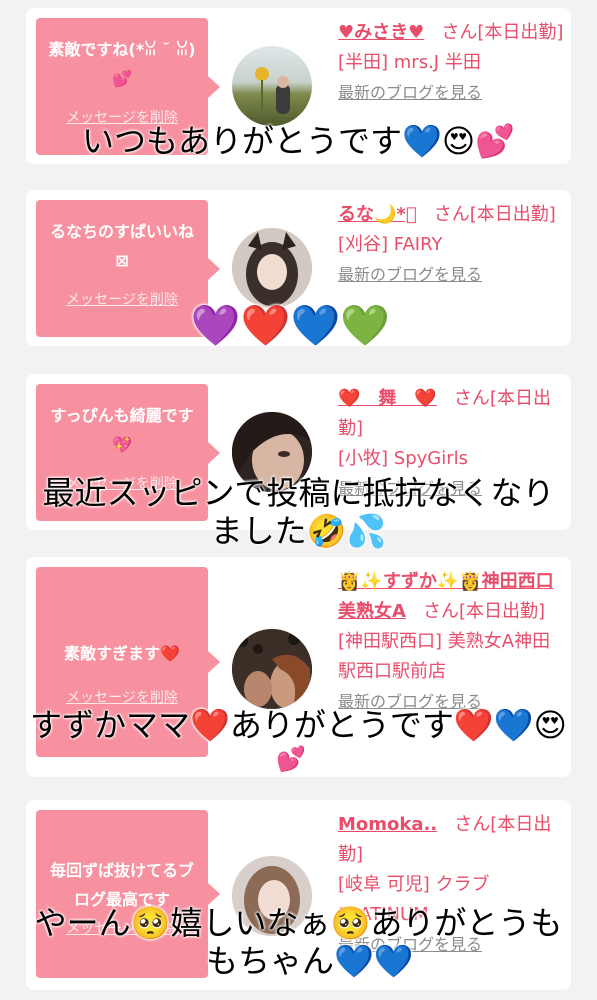 This screenshot has width=597, height=1000. Describe the element at coordinates (290, 326) in the screenshot. I see `overlay-caption-2: 💜❤️💙💚` at that location.